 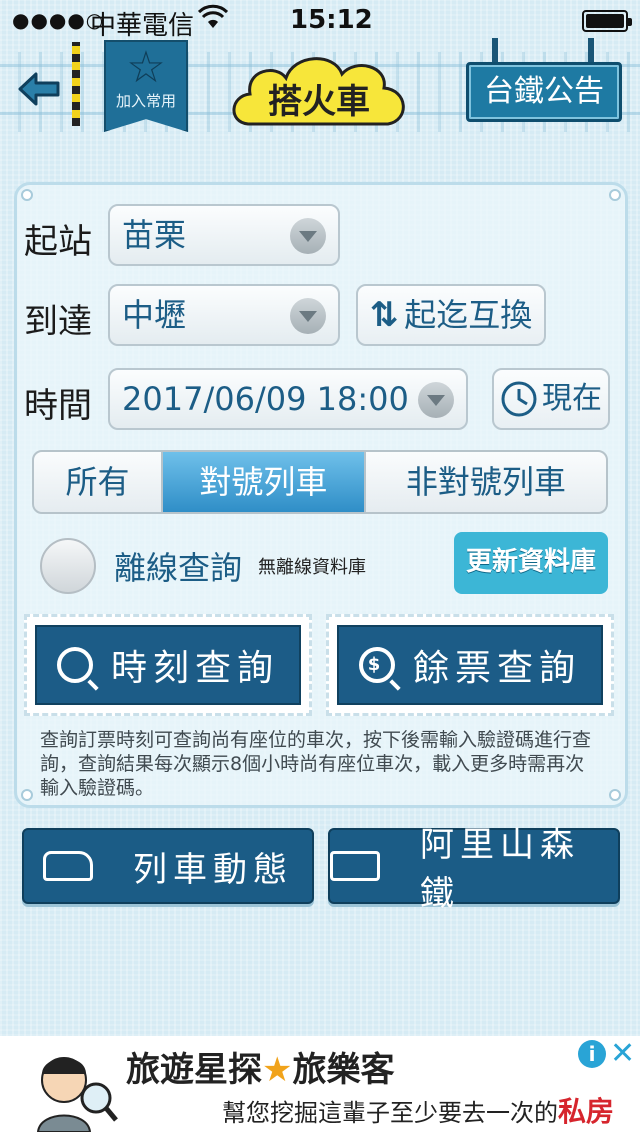 I want to click on clock-icon, so click(x=519, y=399).